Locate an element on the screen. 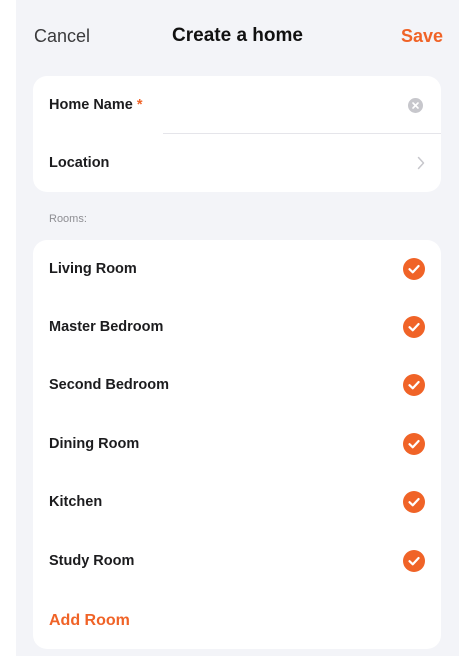  home-name-label-text: Home Name is located at coordinates (91, 105).